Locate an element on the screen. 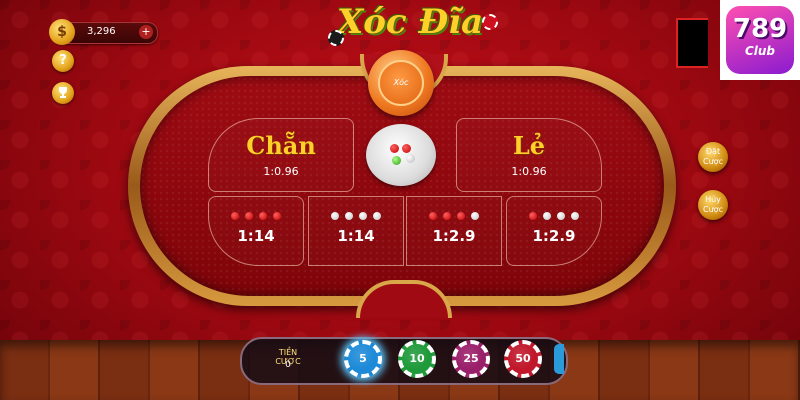 The image size is (800, 400). coin-balance-pill: $ 3,296 + is located at coordinates (103, 32).